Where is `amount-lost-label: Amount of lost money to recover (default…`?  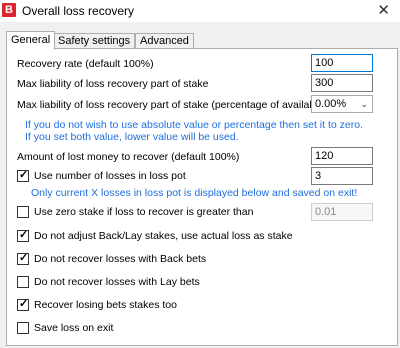 amount-lost-label: Amount of lost money to recover (default… is located at coordinates (128, 157).